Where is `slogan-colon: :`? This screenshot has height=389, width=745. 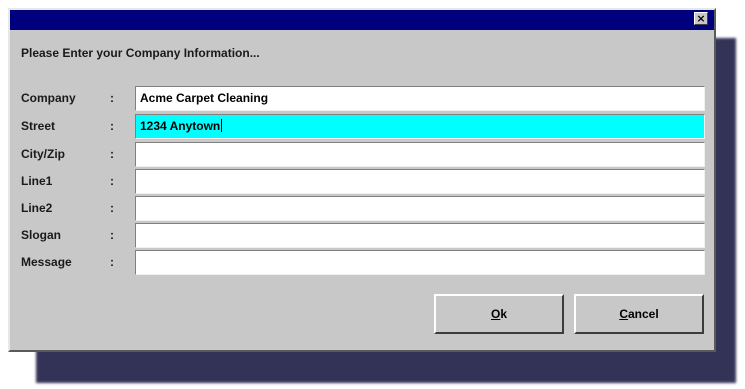 slogan-colon: : is located at coordinates (112, 235).